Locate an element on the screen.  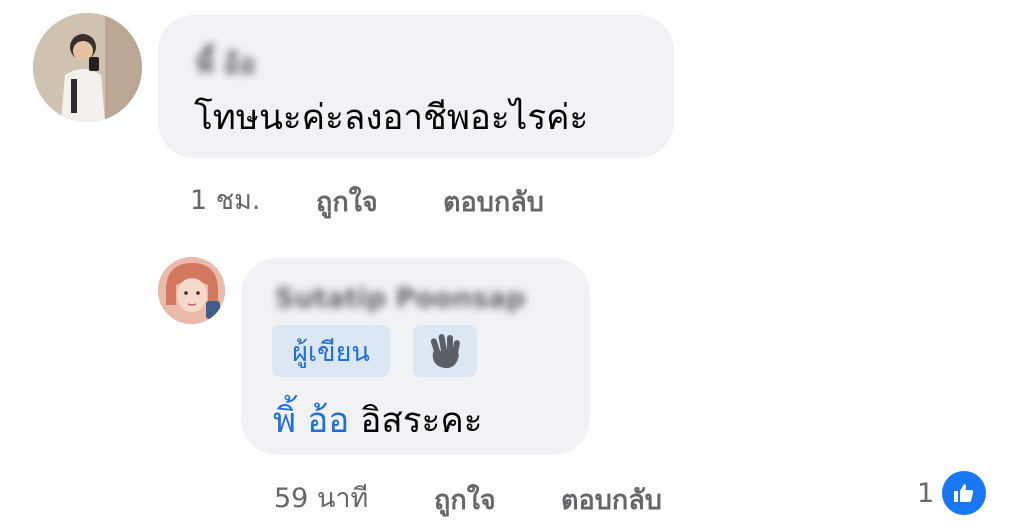
replier-avatar is located at coordinates (191, 290).